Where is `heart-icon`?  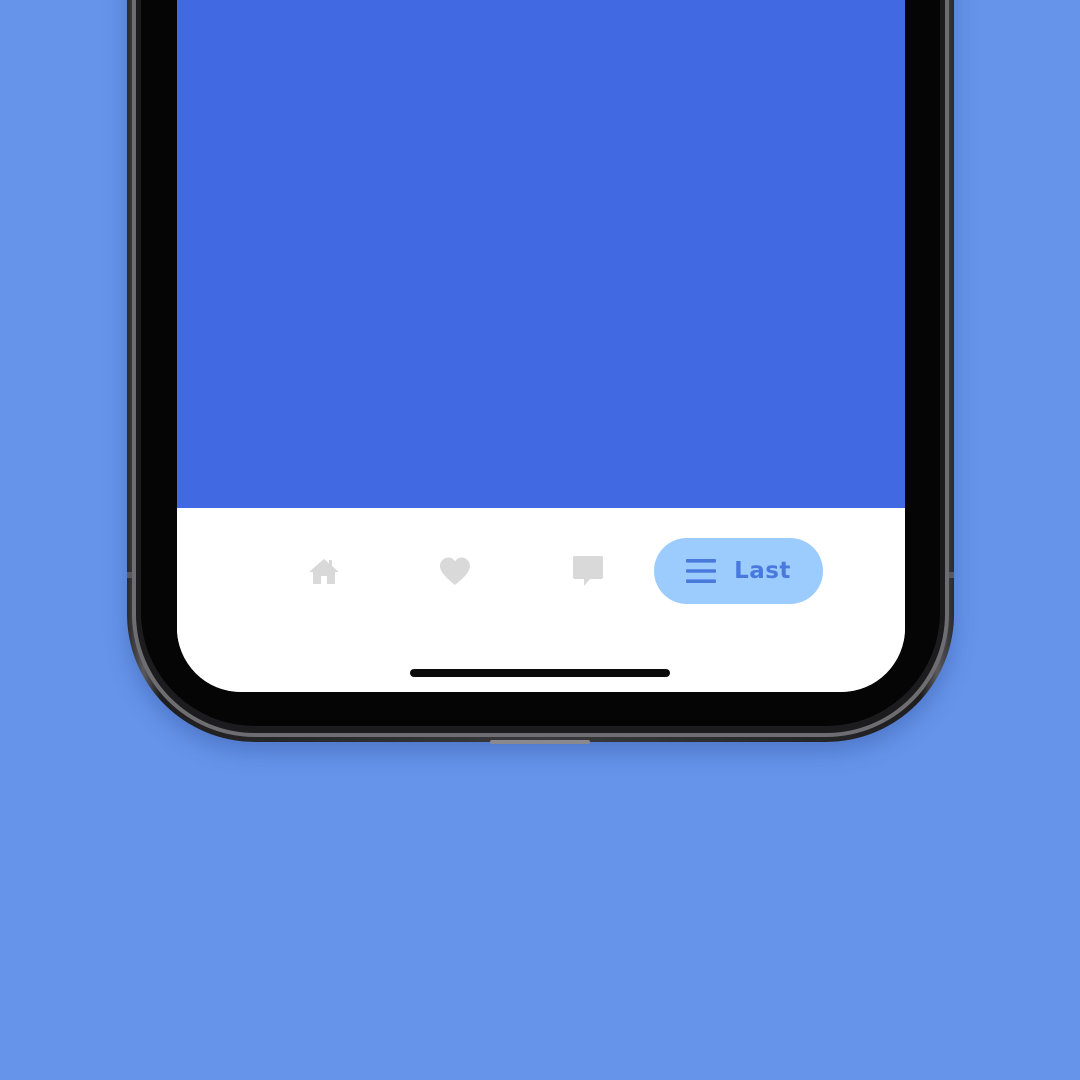
heart-icon is located at coordinates (455, 571).